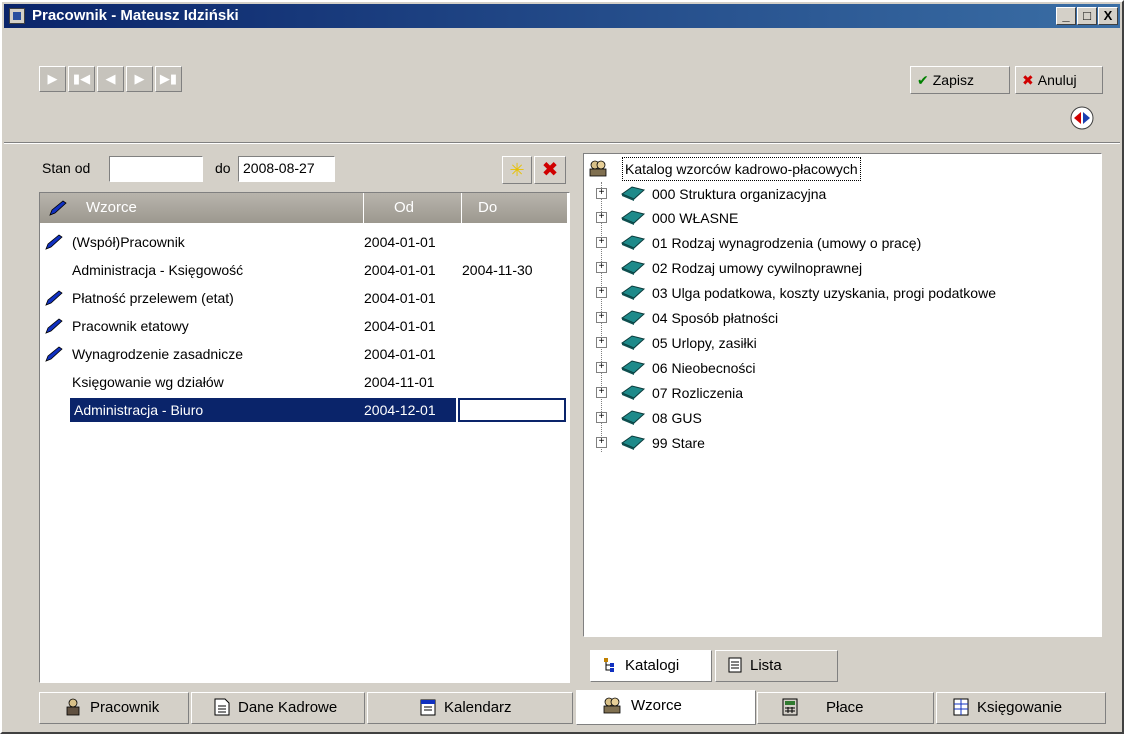  Describe the element at coordinates (776, 666) in the screenshot. I see `tab-lista: Lista` at that location.